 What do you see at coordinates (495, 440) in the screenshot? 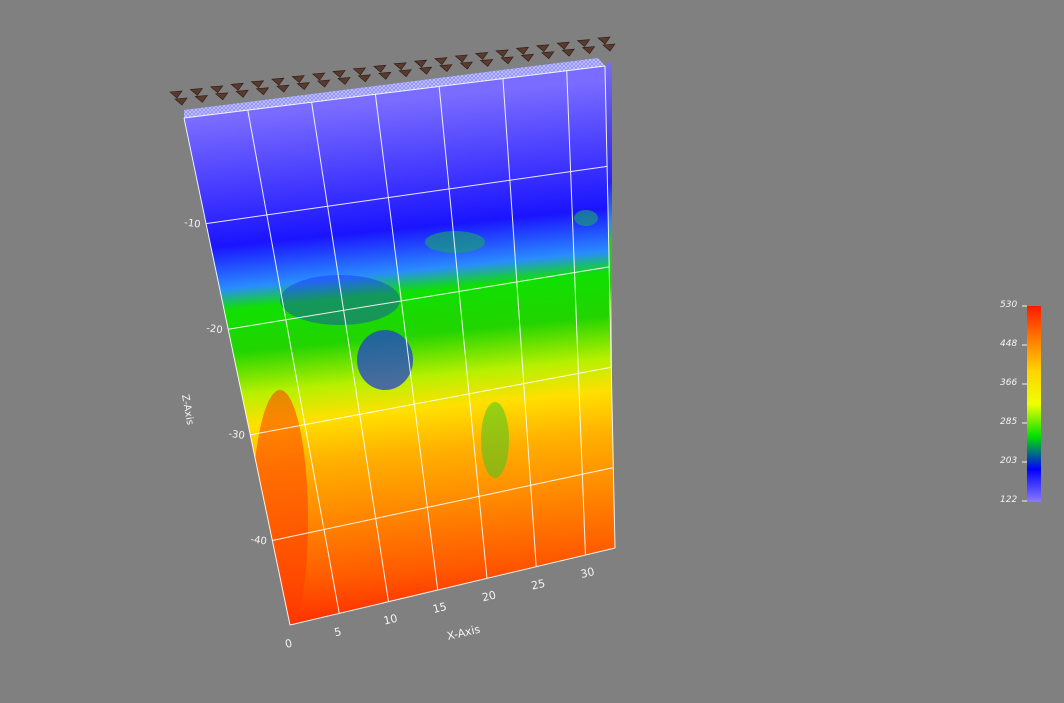
I see `green-intrusion` at bounding box center [495, 440].